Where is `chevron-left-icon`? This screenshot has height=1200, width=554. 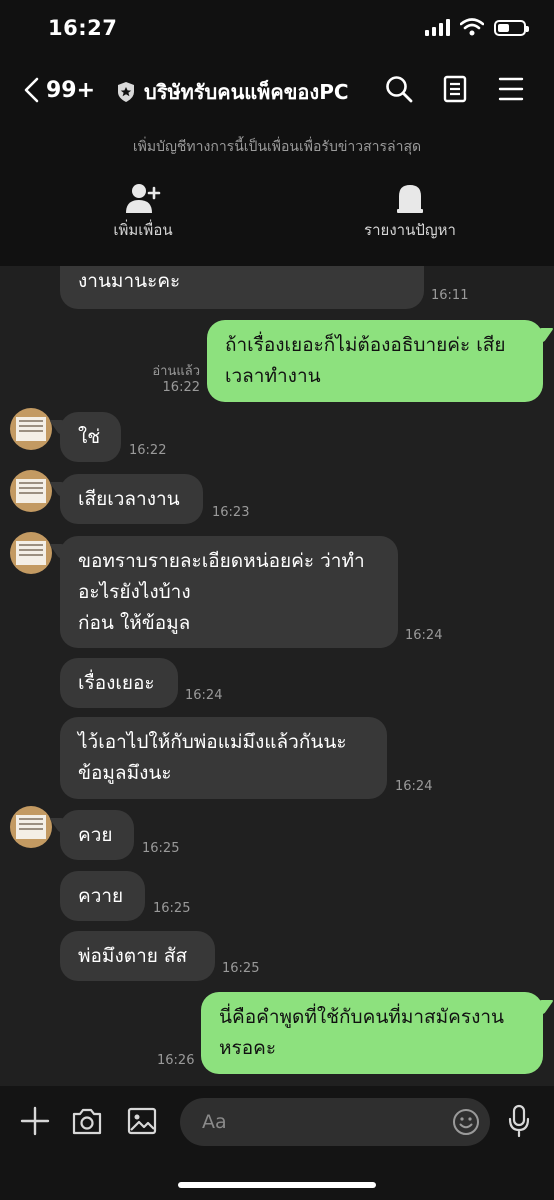 chevron-left-icon is located at coordinates (31, 90).